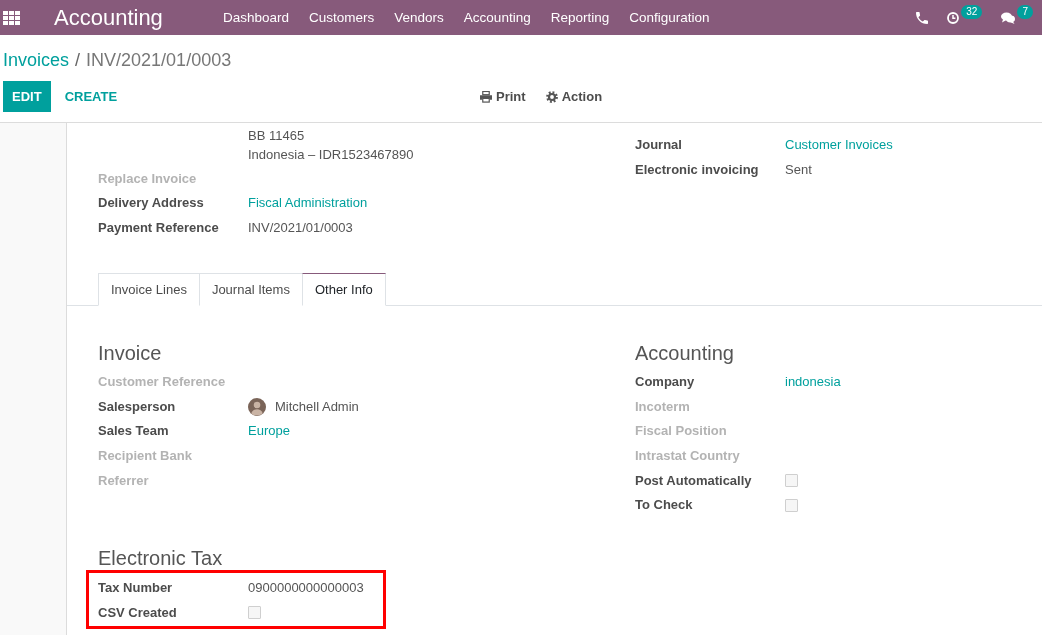 This screenshot has height=635, width=1042. I want to click on notification-badge: 7, so click(1025, 12).